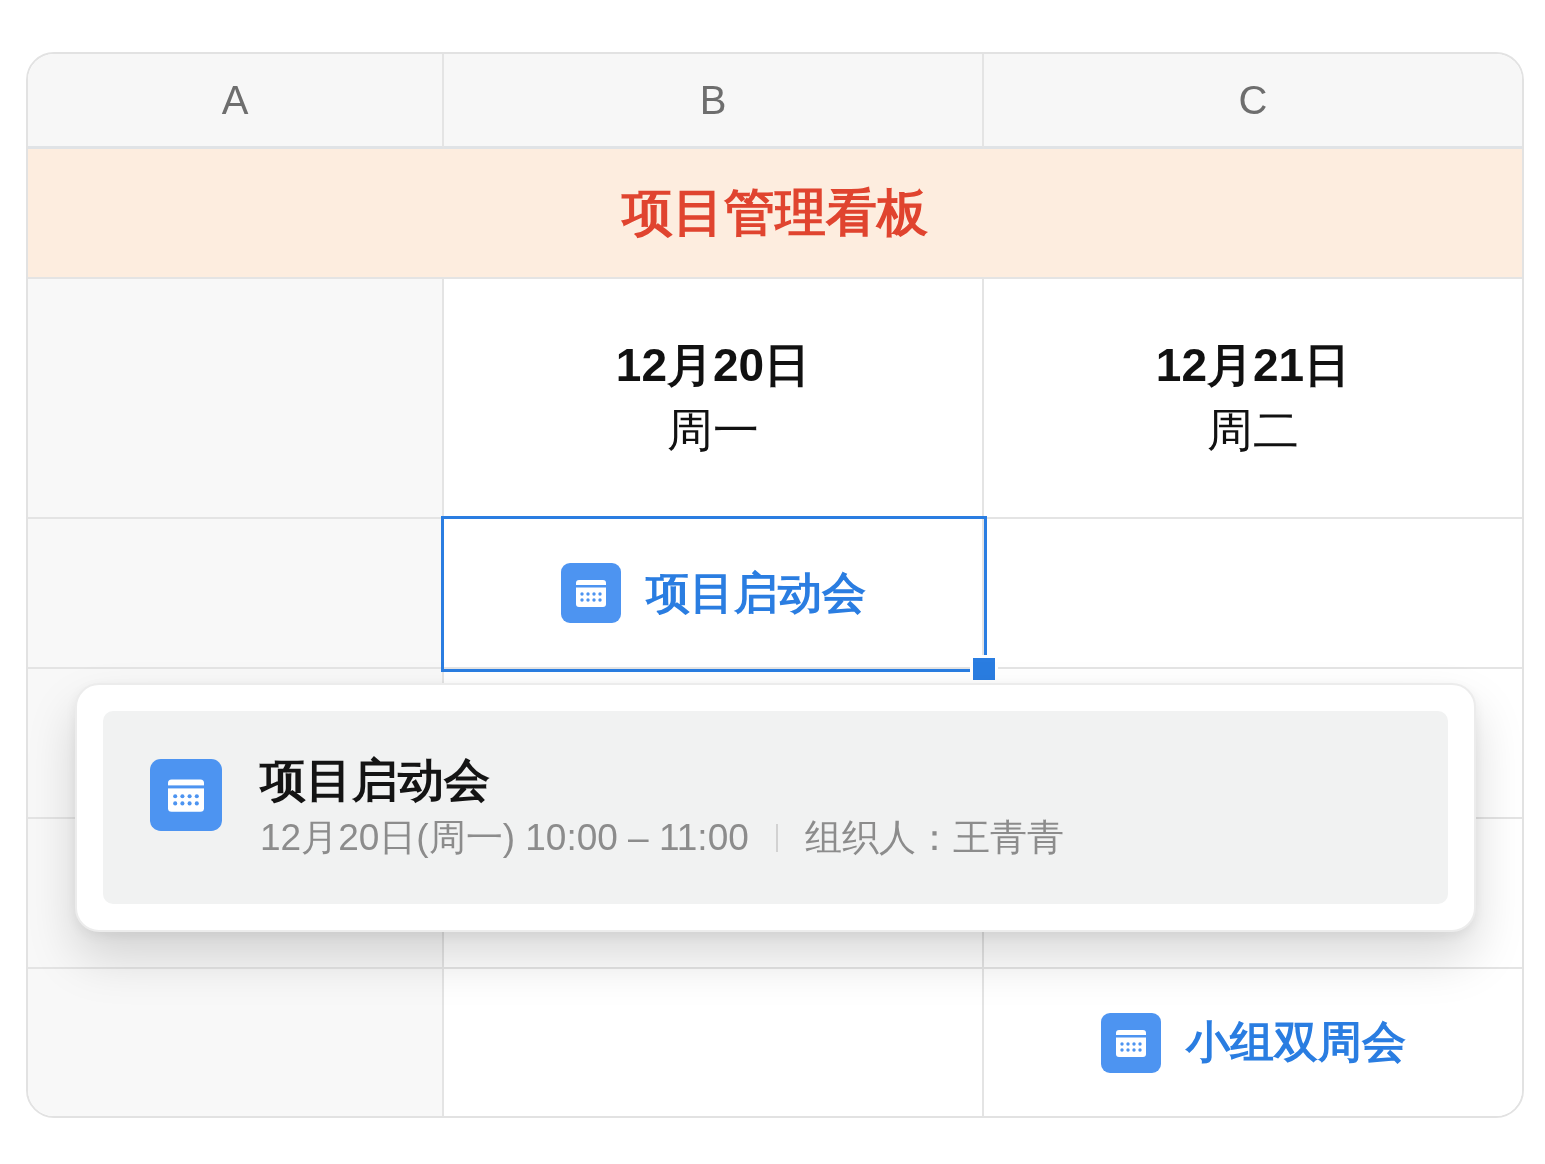  What do you see at coordinates (1253, 430) in the screenshot?
I see `weekday-label: 周二` at bounding box center [1253, 430].